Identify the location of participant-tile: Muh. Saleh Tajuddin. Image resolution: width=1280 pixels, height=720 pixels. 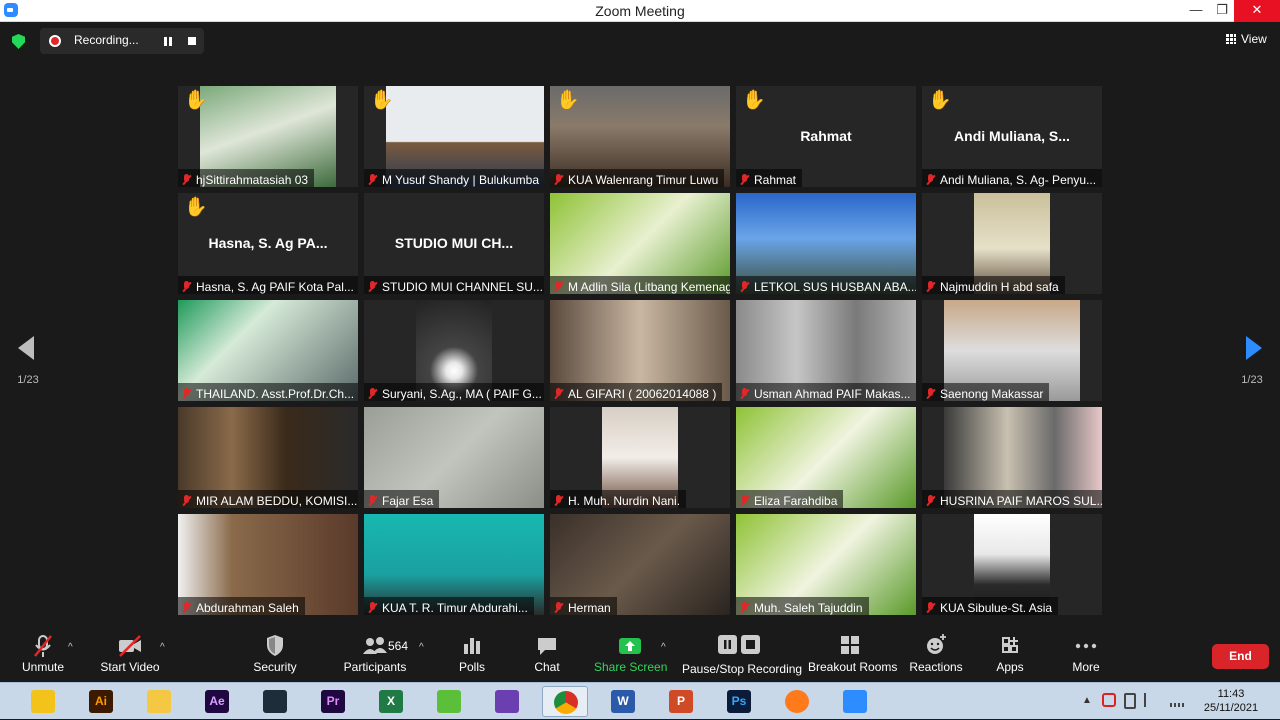
(826, 564).